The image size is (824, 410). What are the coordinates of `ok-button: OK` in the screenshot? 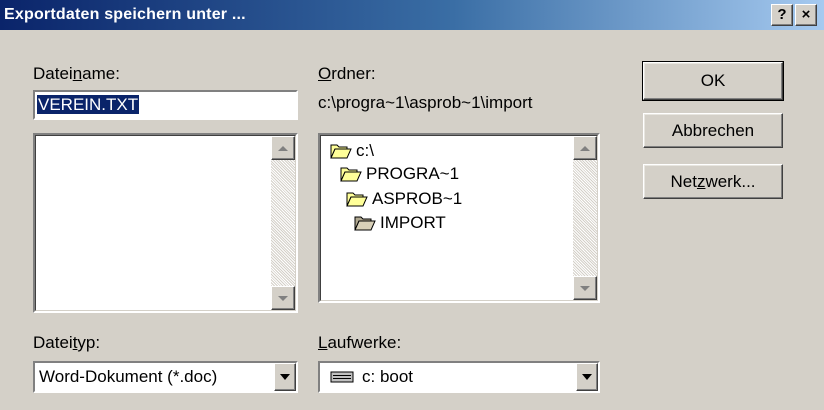 It's located at (713, 81).